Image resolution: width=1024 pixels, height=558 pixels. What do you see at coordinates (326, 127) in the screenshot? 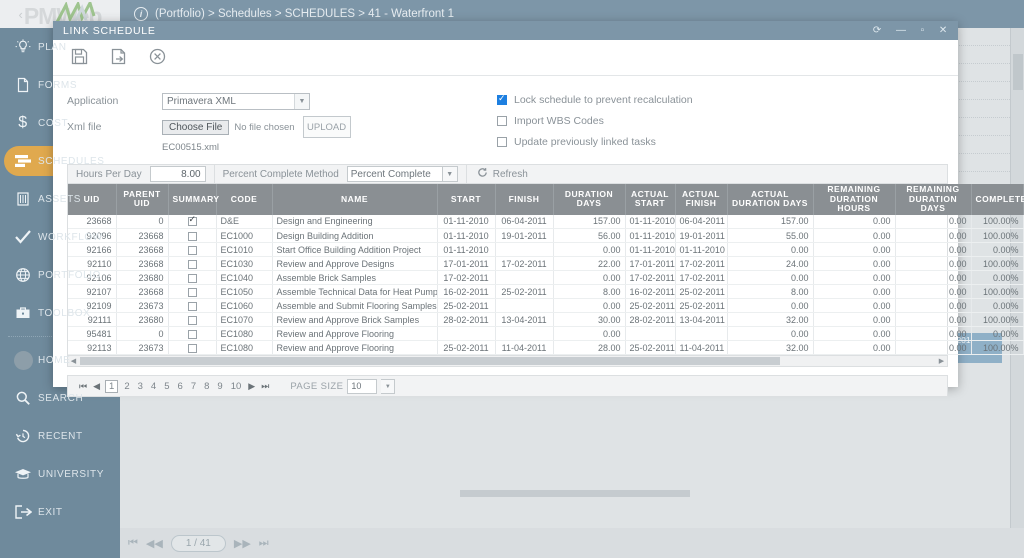
I see `upload-button: UPLOAD` at bounding box center [326, 127].